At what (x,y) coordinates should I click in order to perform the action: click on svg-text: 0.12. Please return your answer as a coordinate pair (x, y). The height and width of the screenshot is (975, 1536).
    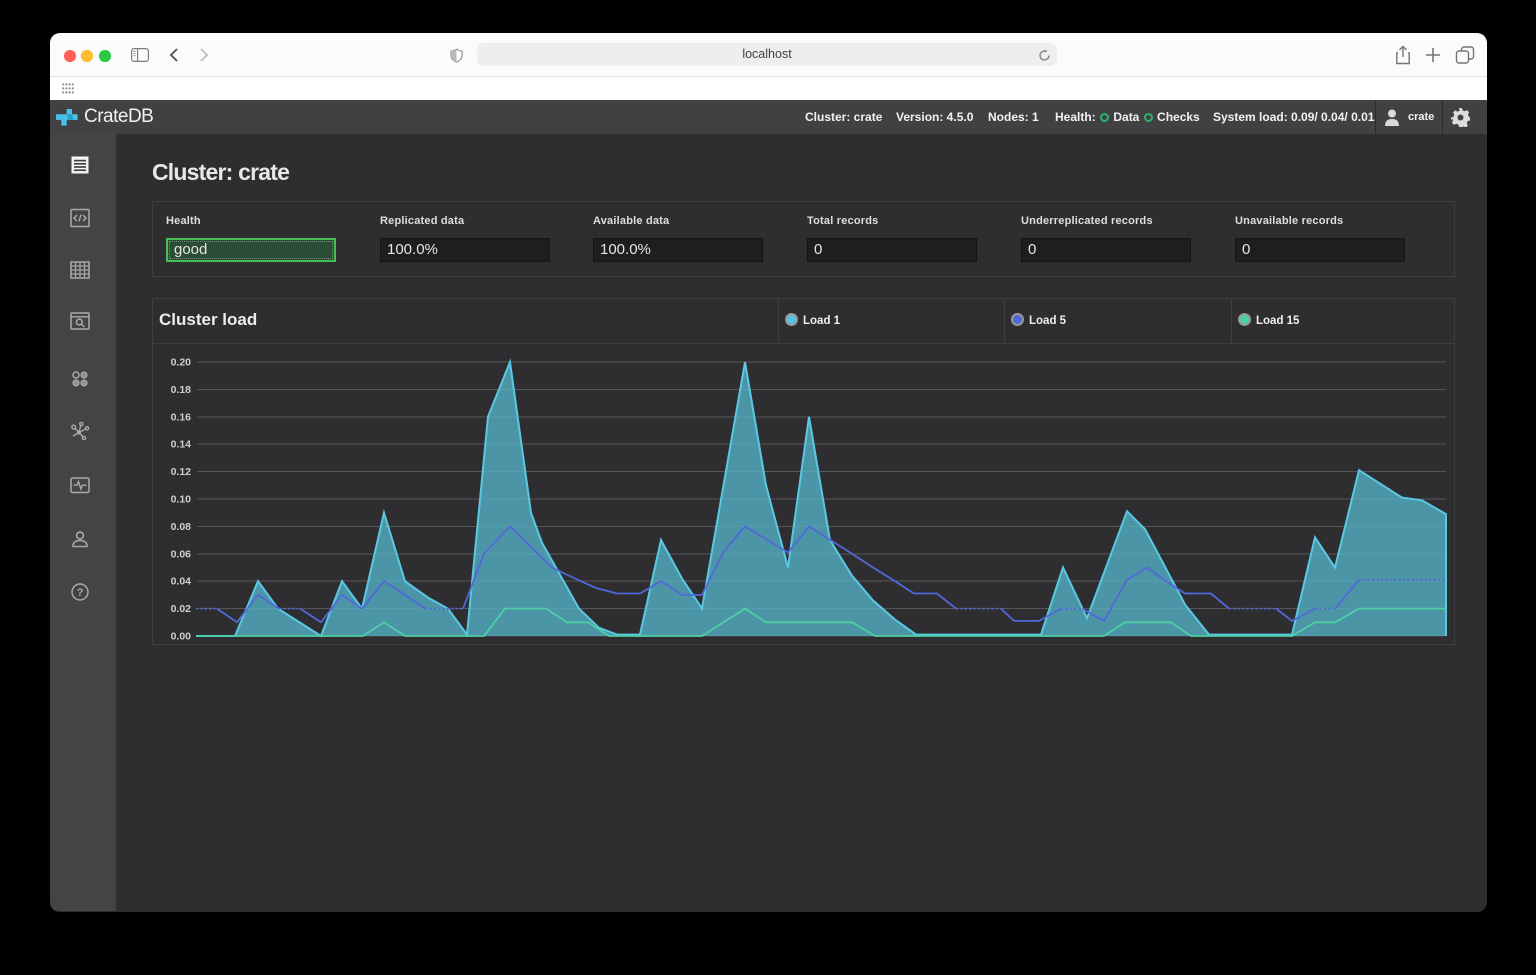
    Looking at the image, I should click on (181, 472).